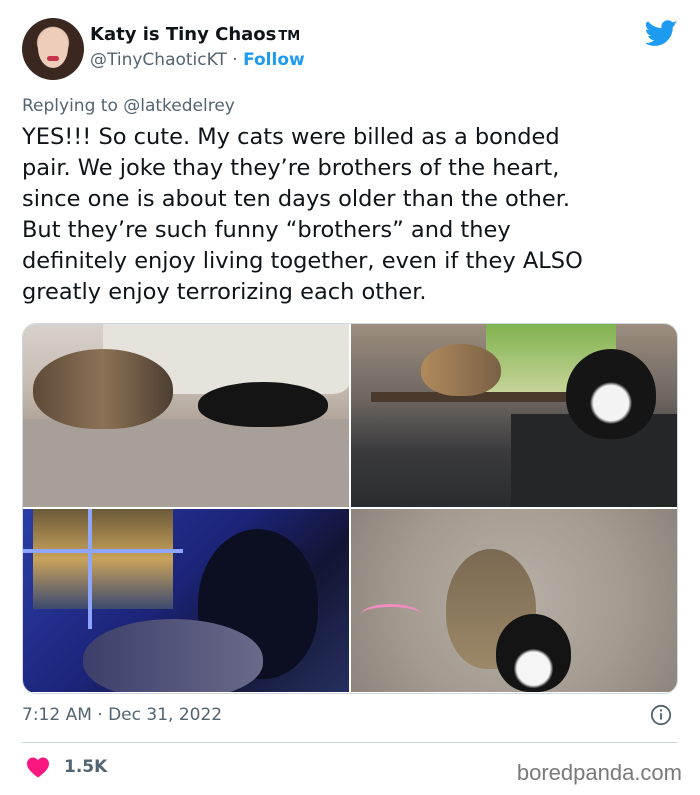  What do you see at coordinates (179, 106) in the screenshot?
I see `replying-handle: @latkedelrey` at bounding box center [179, 106].